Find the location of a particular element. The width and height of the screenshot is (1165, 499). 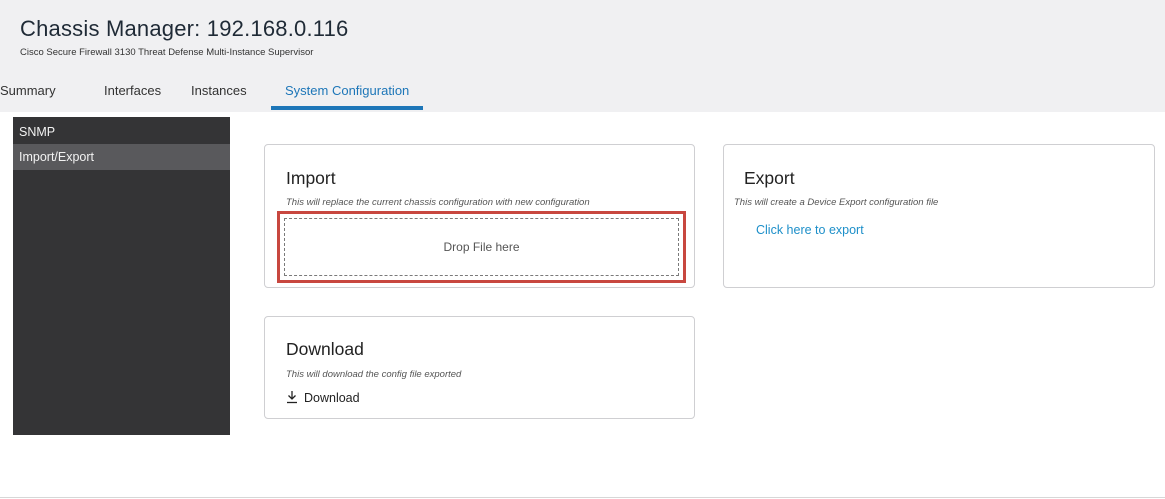

footer-divider is located at coordinates (582, 497).